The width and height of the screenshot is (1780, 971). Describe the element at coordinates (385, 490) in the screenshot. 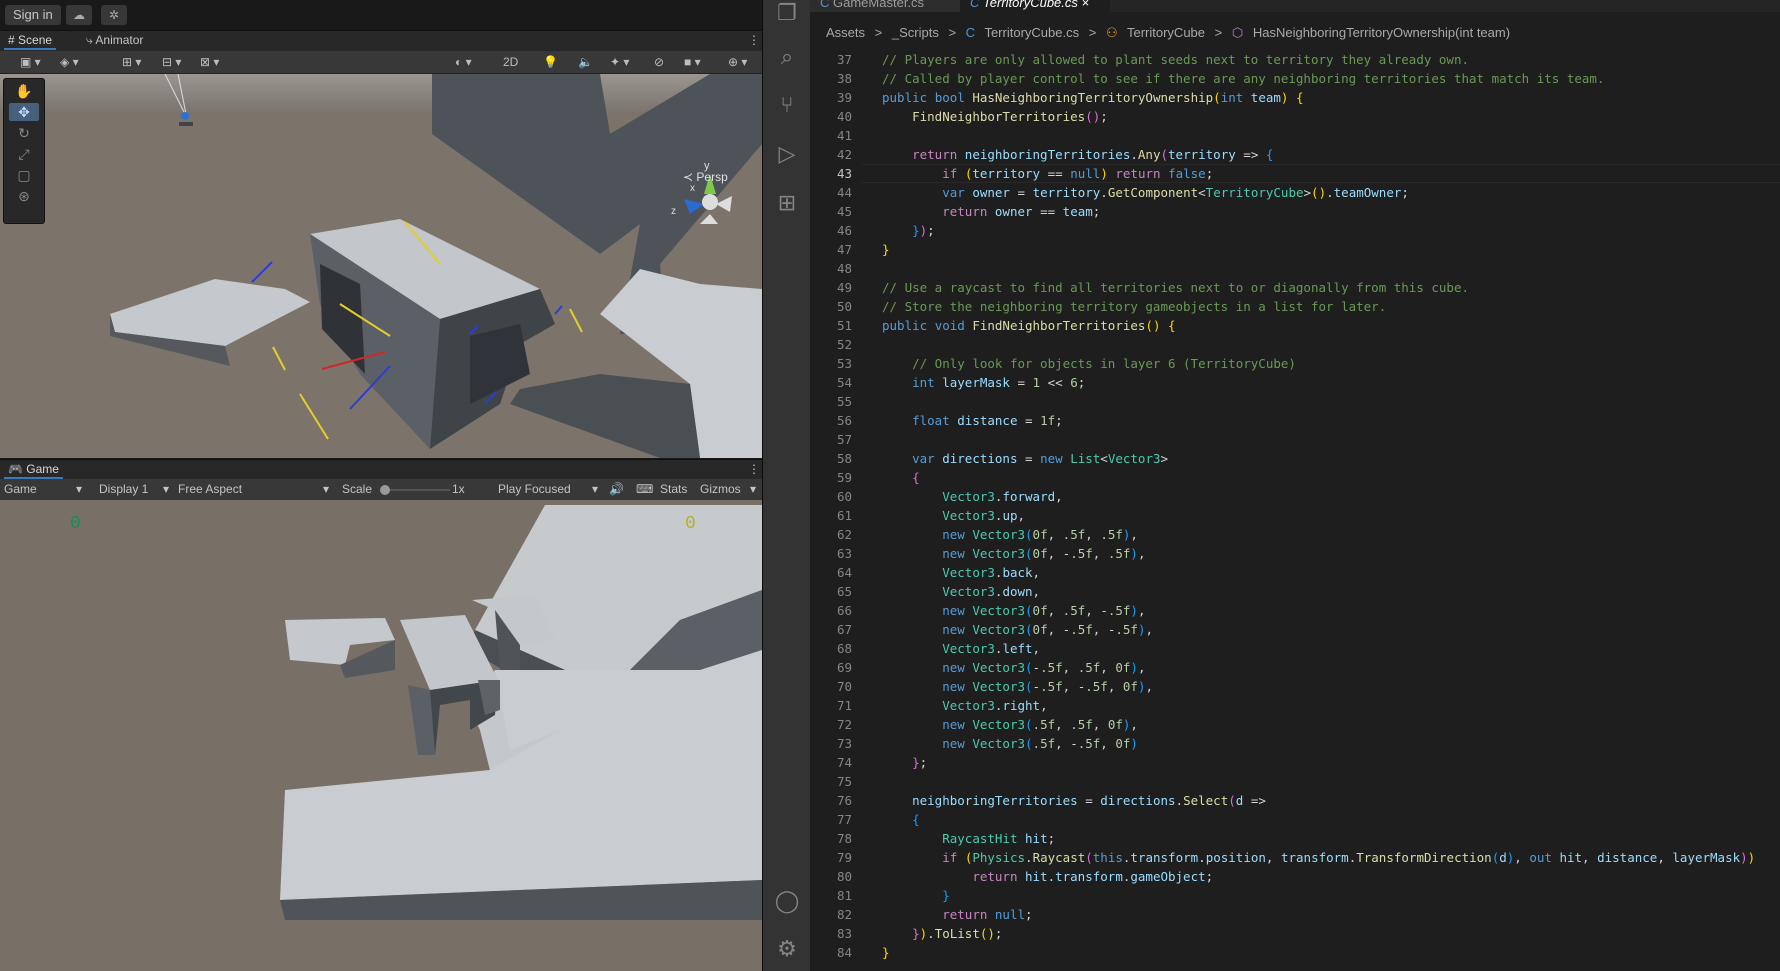

I see `scale-slider-handle` at that location.